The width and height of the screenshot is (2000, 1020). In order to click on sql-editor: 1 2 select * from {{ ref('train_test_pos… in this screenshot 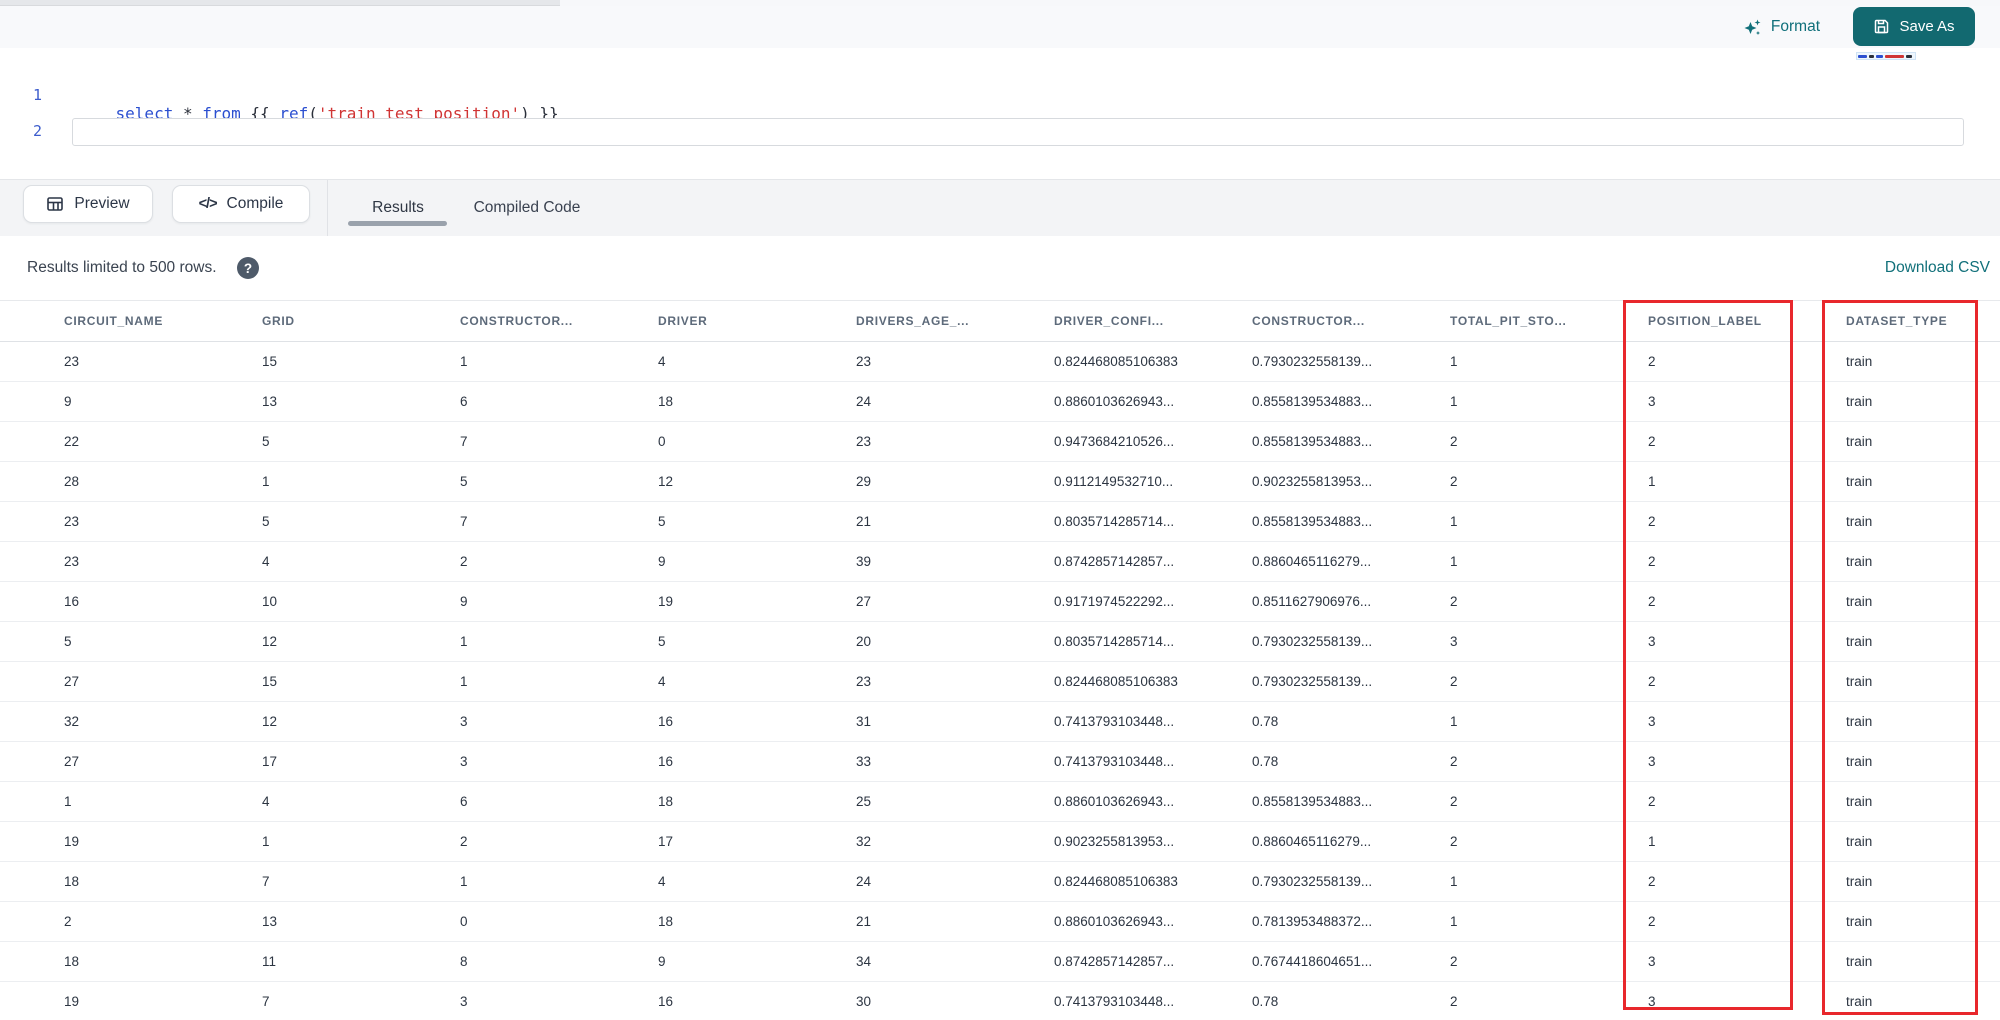, I will do `click(1000, 113)`.